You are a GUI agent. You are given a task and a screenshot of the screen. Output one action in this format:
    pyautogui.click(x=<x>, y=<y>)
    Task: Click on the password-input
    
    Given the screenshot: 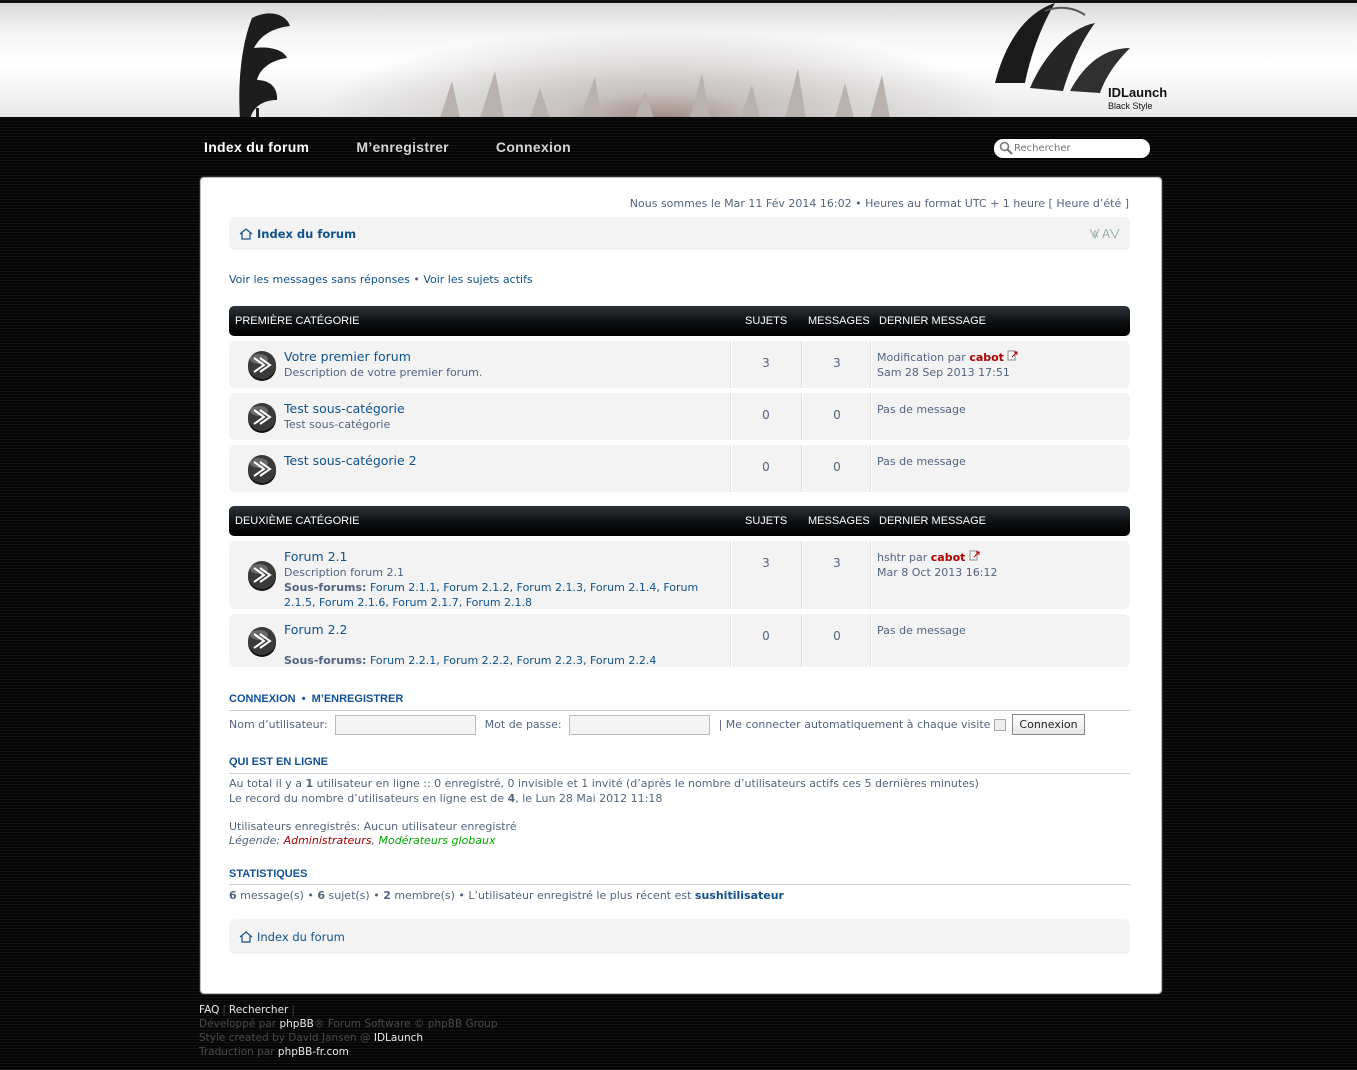 What is the action you would take?
    pyautogui.click(x=639, y=724)
    